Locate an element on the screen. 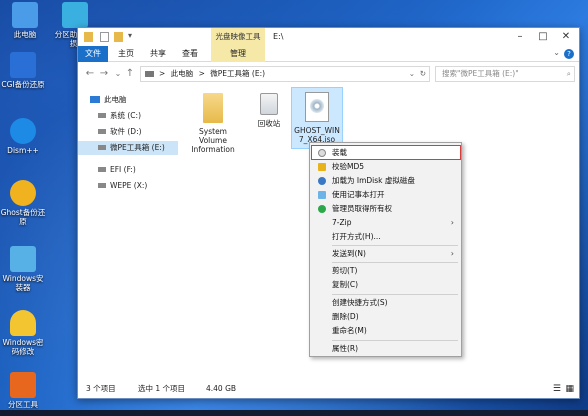 The image size is (588, 416). menu-item-label: 加载为 ImDisk 虚拟磁盘 is located at coordinates (373, 180).